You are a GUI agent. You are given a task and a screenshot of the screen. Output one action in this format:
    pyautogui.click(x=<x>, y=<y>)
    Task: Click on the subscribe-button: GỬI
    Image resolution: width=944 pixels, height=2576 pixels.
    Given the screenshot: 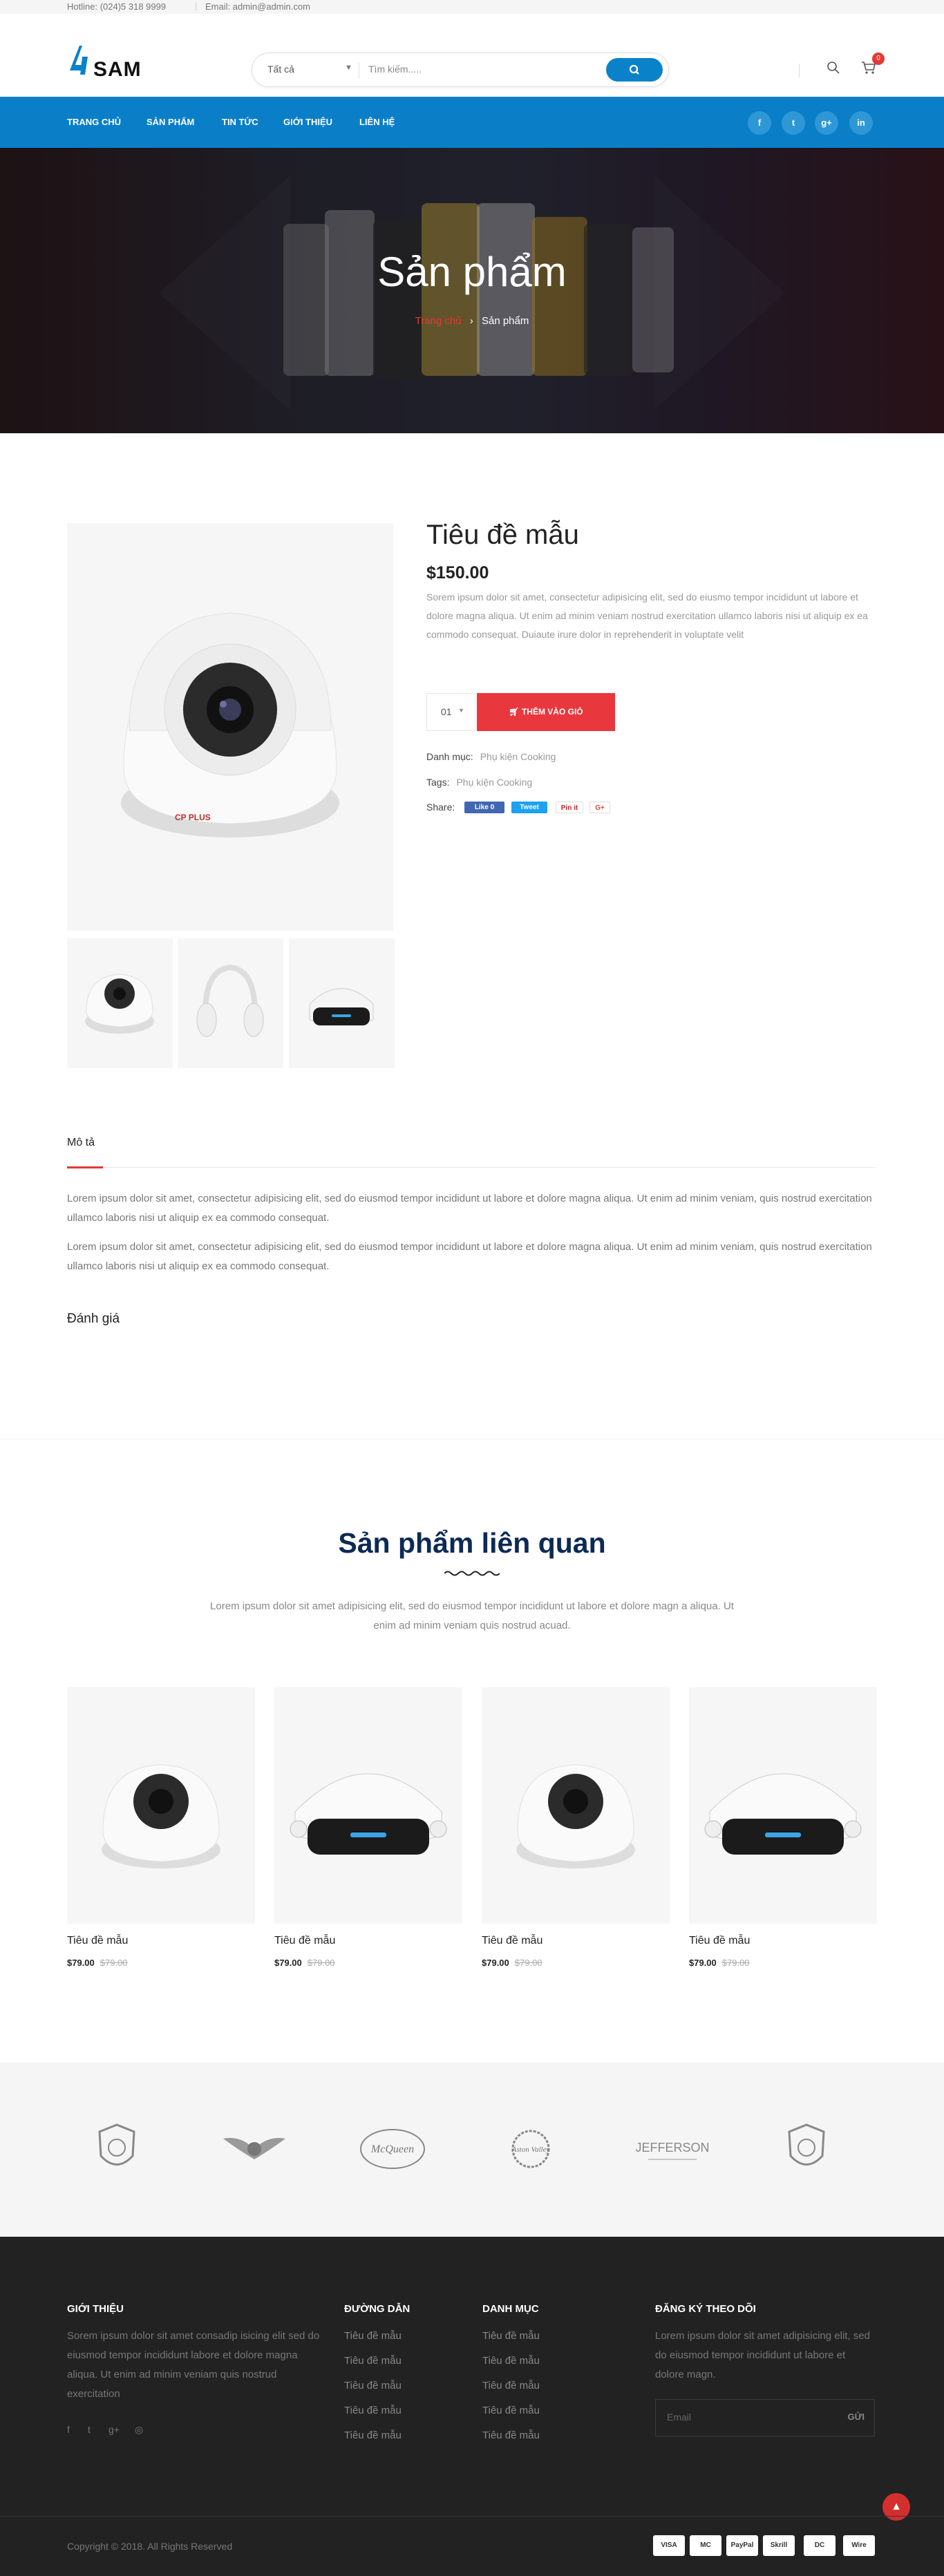 What is the action you would take?
    pyautogui.click(x=856, y=2417)
    